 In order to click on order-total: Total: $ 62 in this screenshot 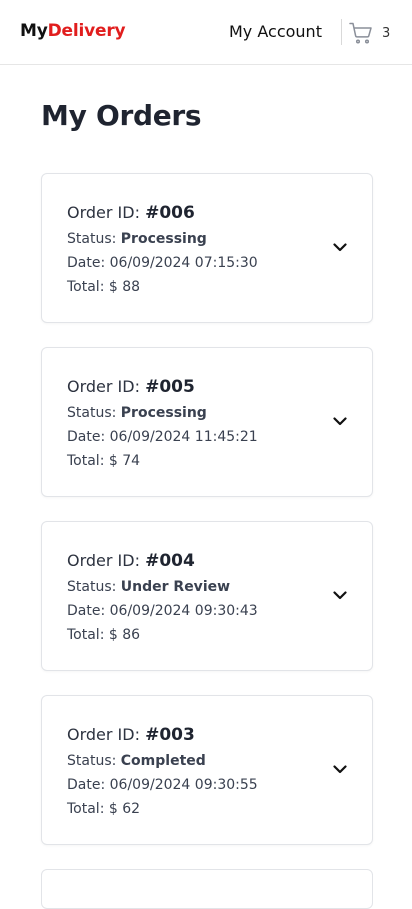, I will do `click(103, 809)`.